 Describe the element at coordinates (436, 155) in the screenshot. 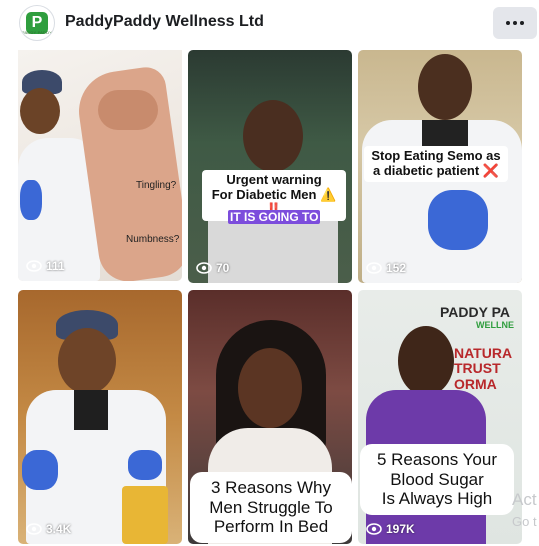

I see `caption-line: Stop Eating Semo as` at that location.